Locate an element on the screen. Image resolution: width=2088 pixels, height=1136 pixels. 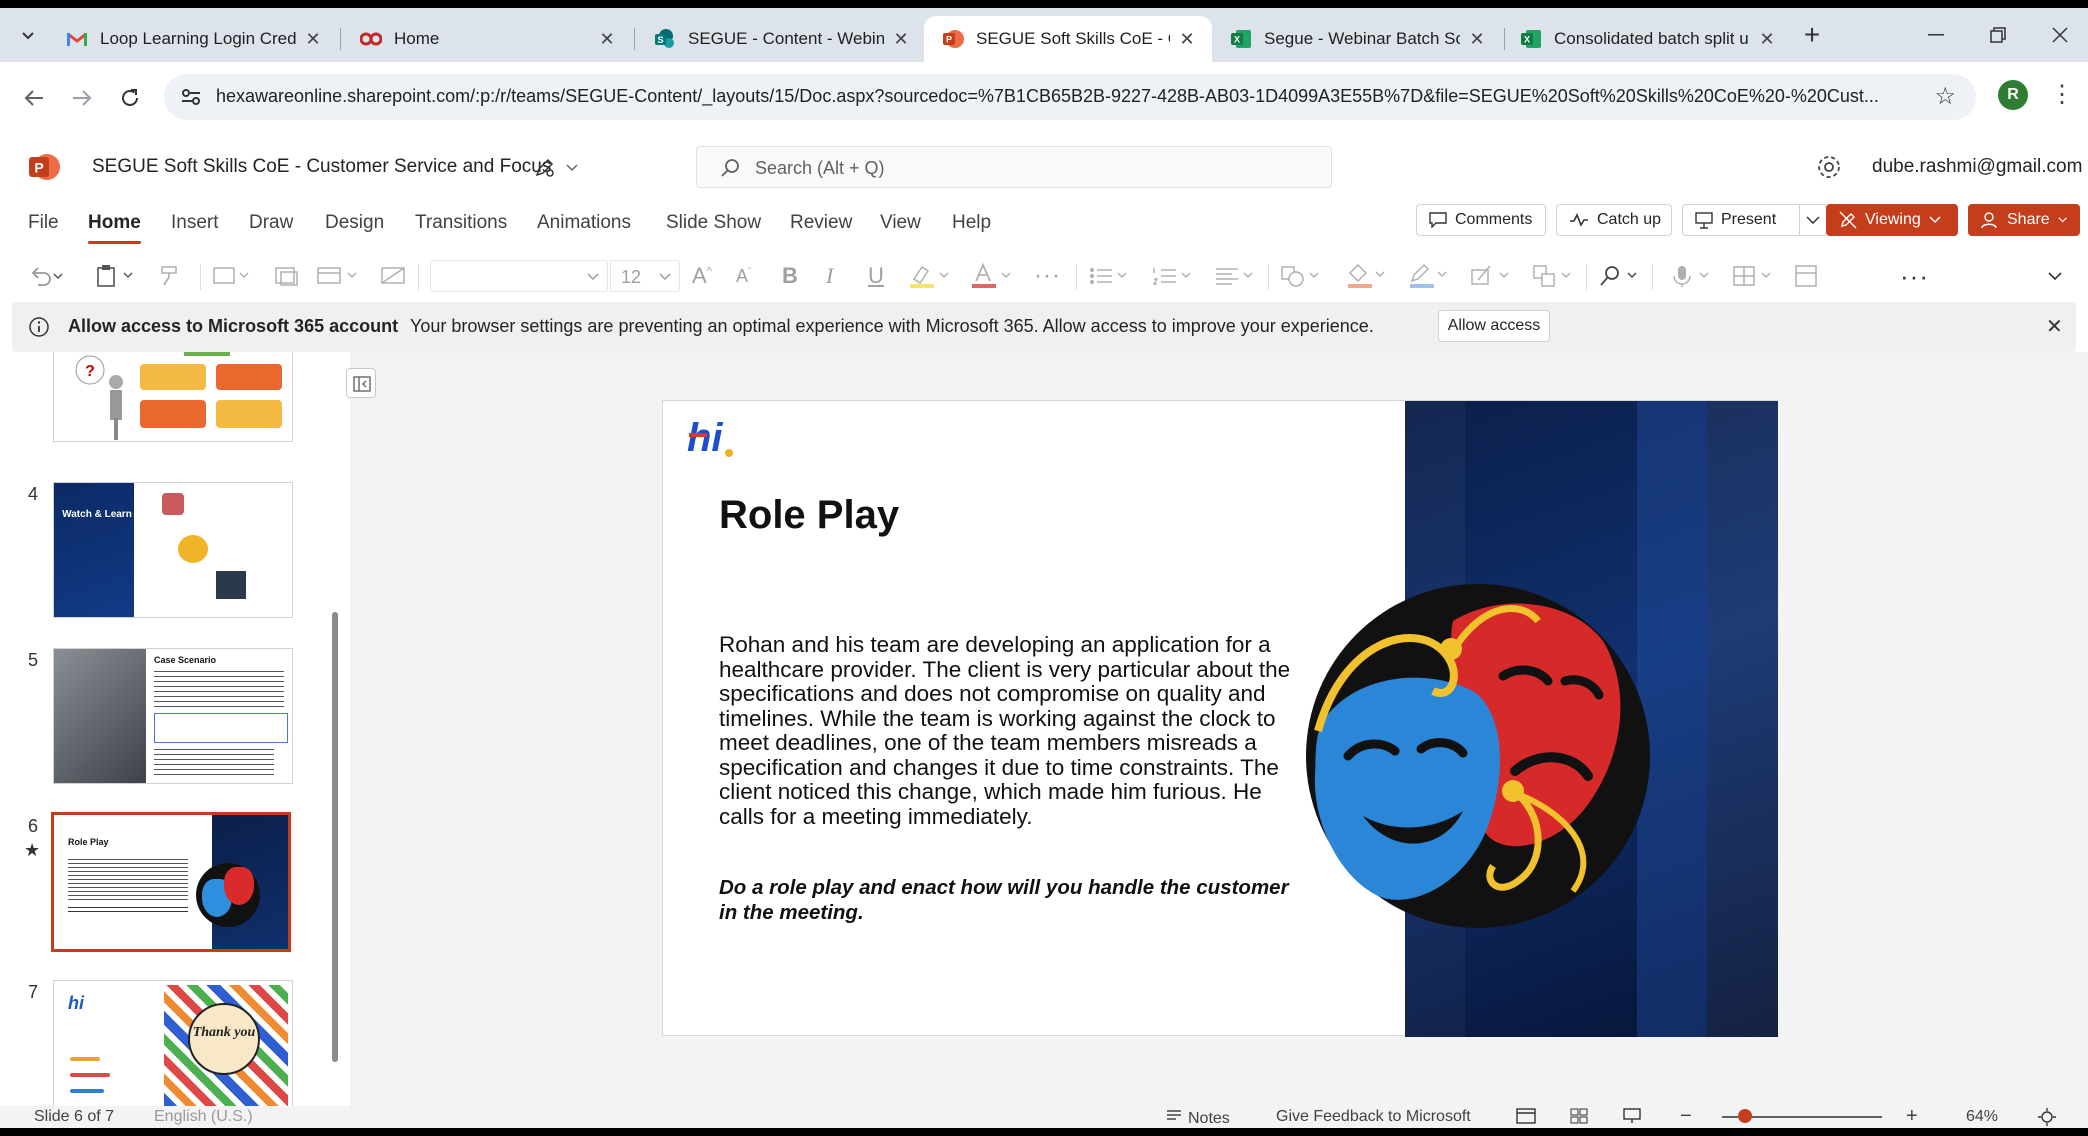
zoom-level: 64% is located at coordinates (1982, 1117).